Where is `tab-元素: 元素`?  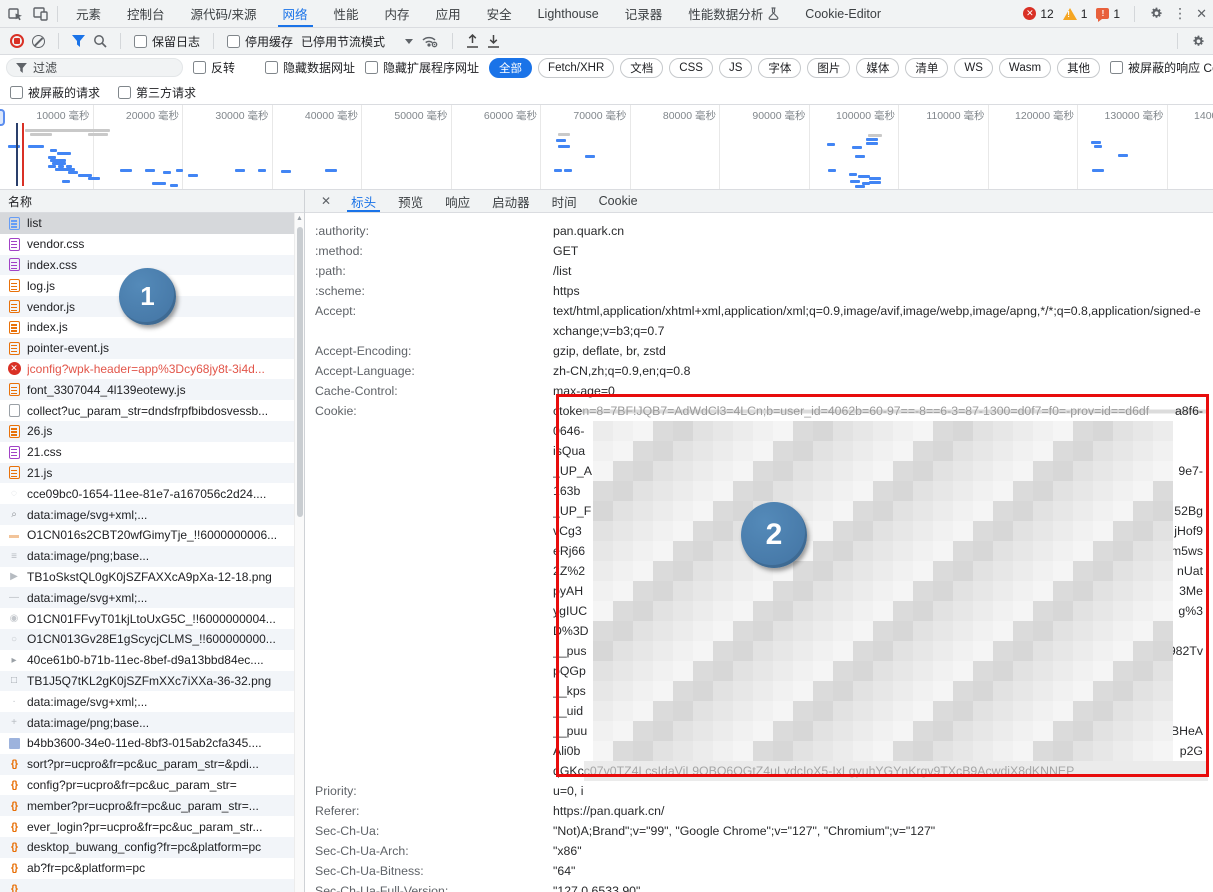
tab-元素: 元素 is located at coordinates (88, 13).